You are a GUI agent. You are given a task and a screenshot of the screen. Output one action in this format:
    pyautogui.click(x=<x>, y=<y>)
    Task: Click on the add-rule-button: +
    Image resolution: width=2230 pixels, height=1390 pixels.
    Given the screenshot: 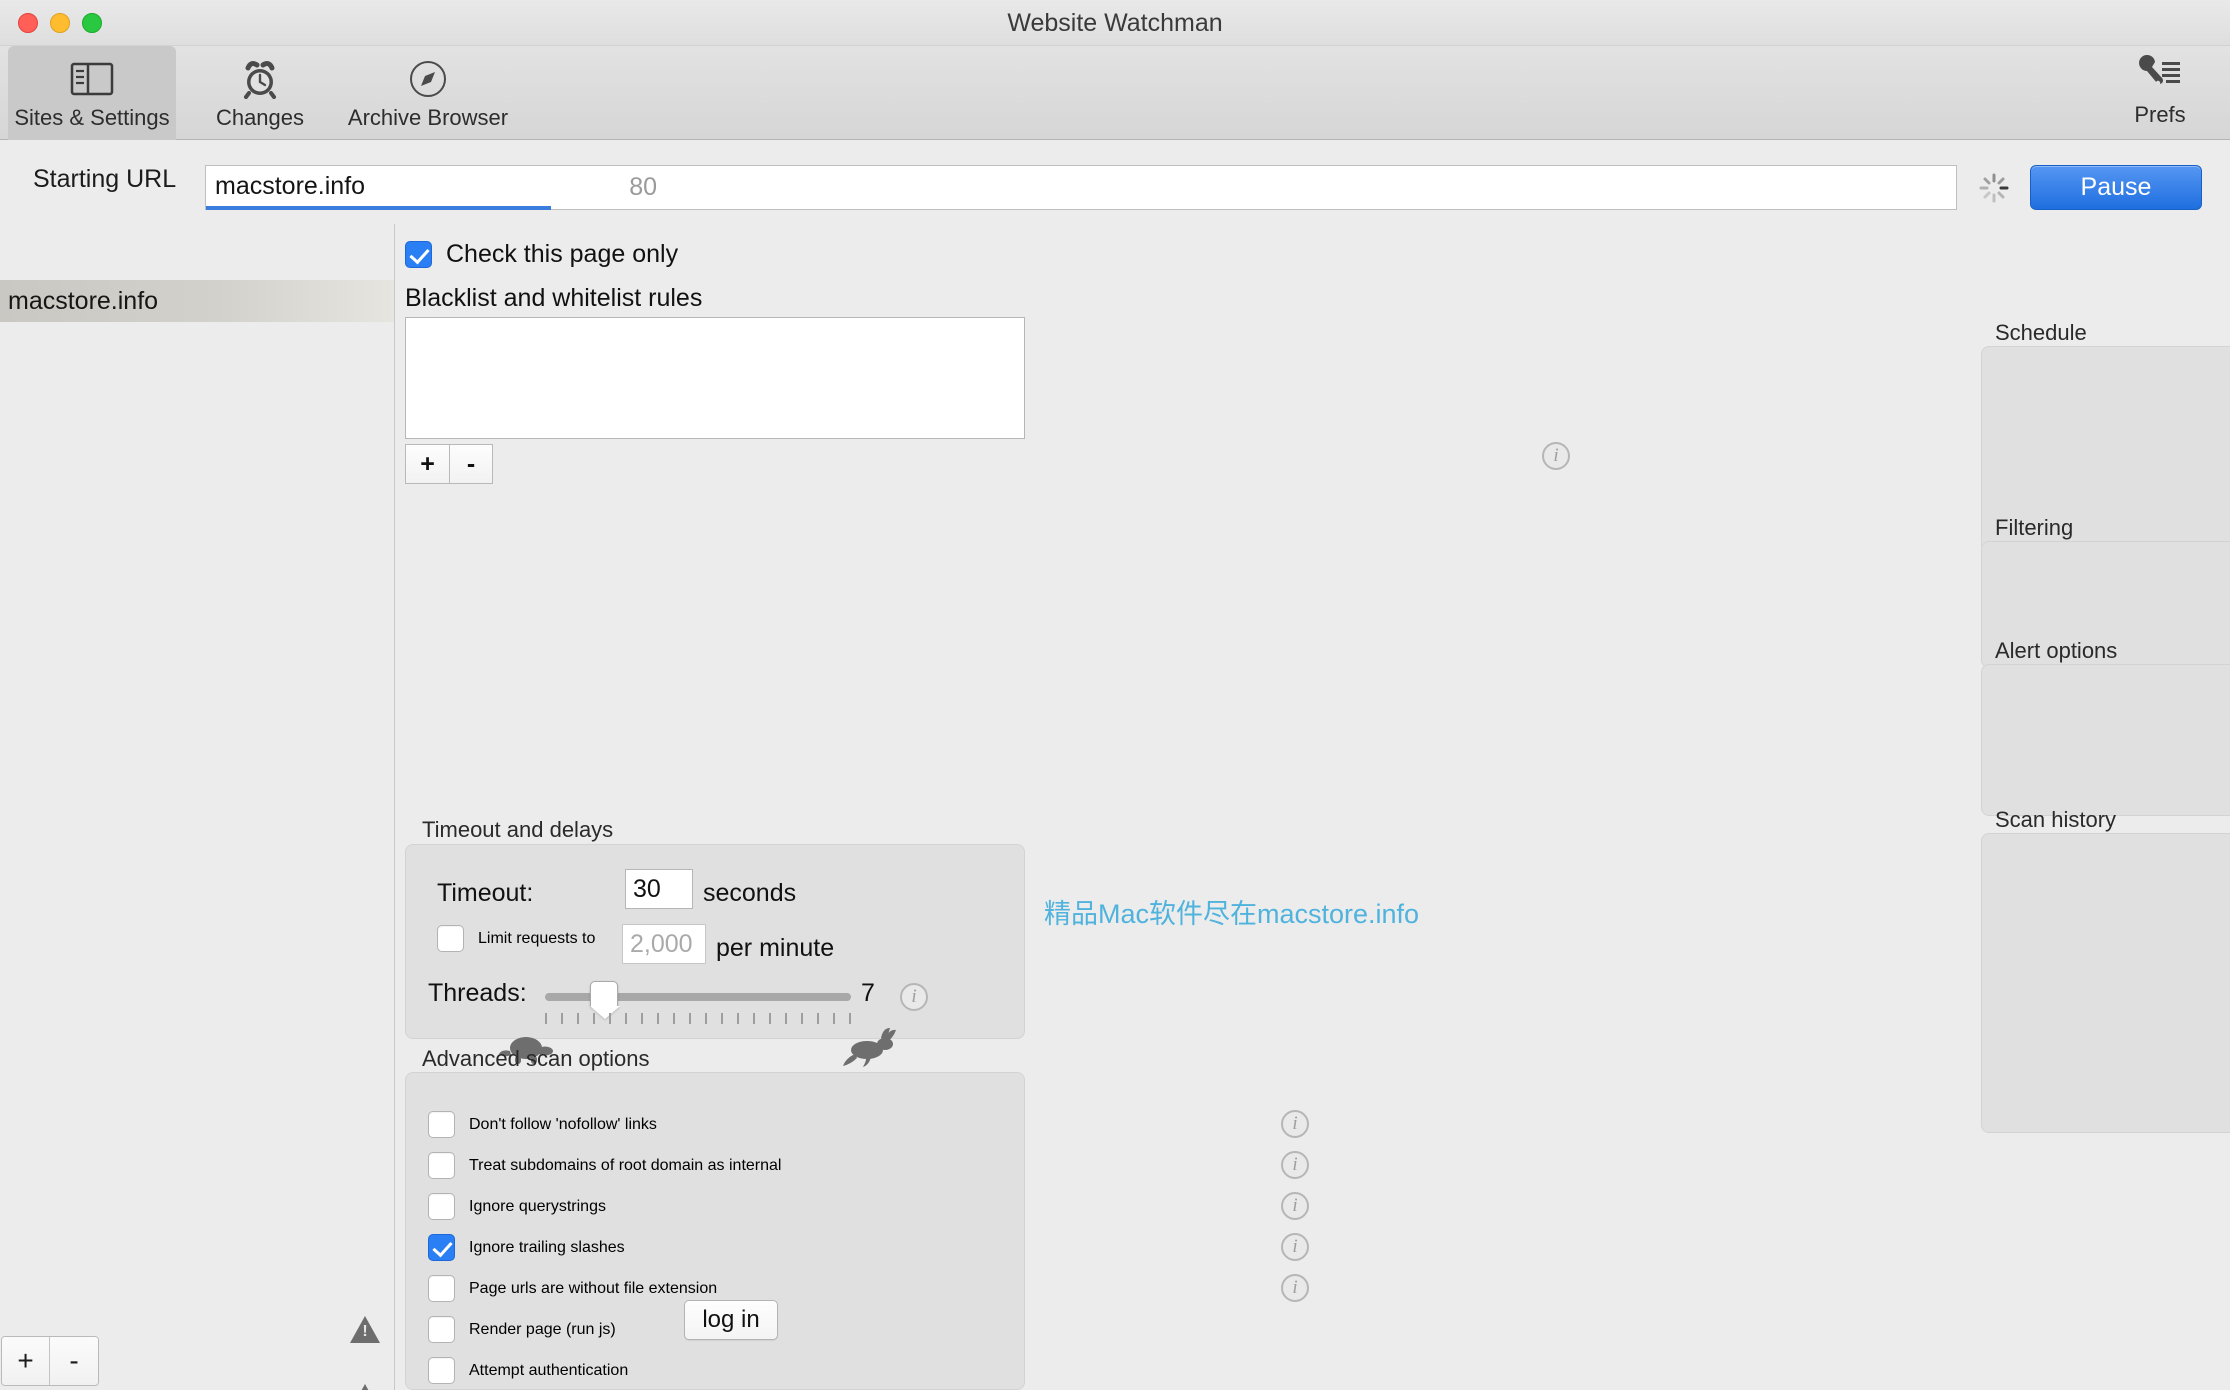 What is the action you would take?
    pyautogui.click(x=427, y=464)
    